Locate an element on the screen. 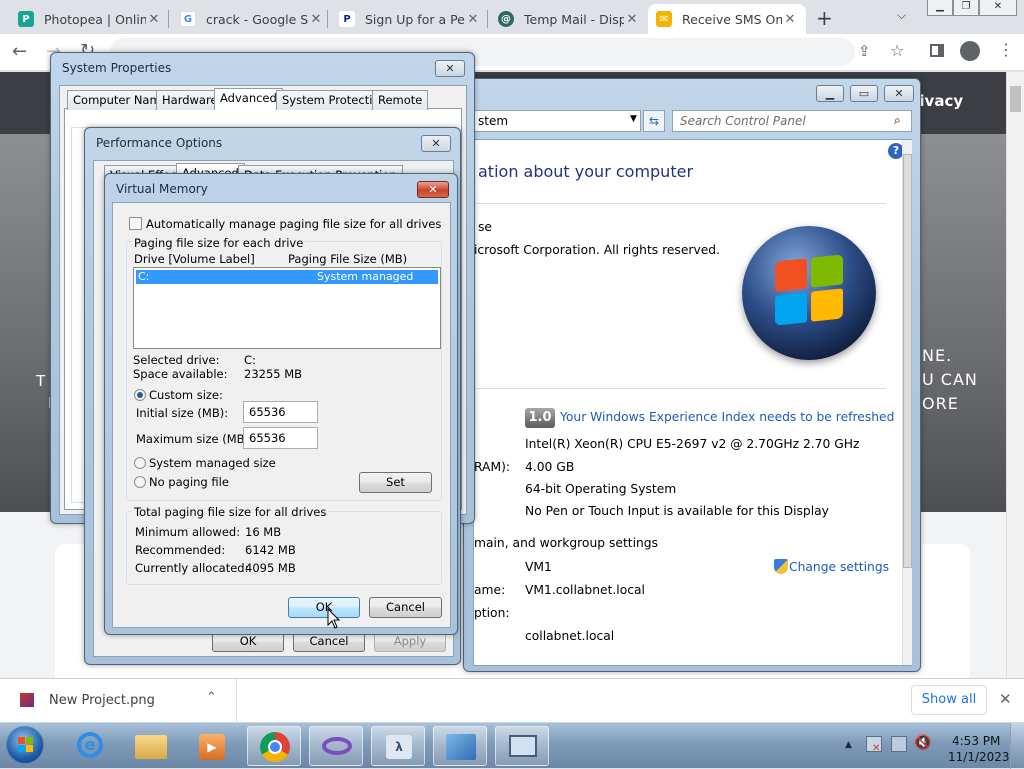 This screenshot has width=1024, height=769. tab-label: System Protection is located at coordinates (334, 100).